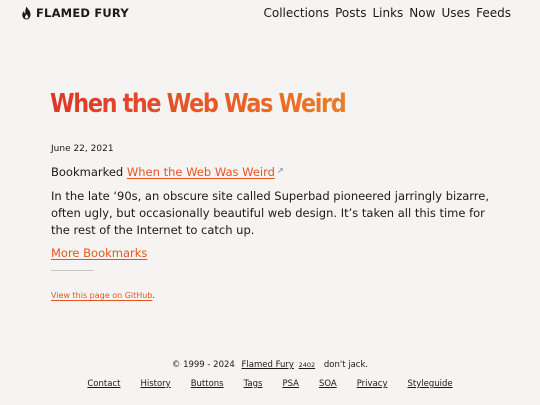  I want to click on main-nav: Collections Posts Links Now Uses Feeds, so click(388, 13).